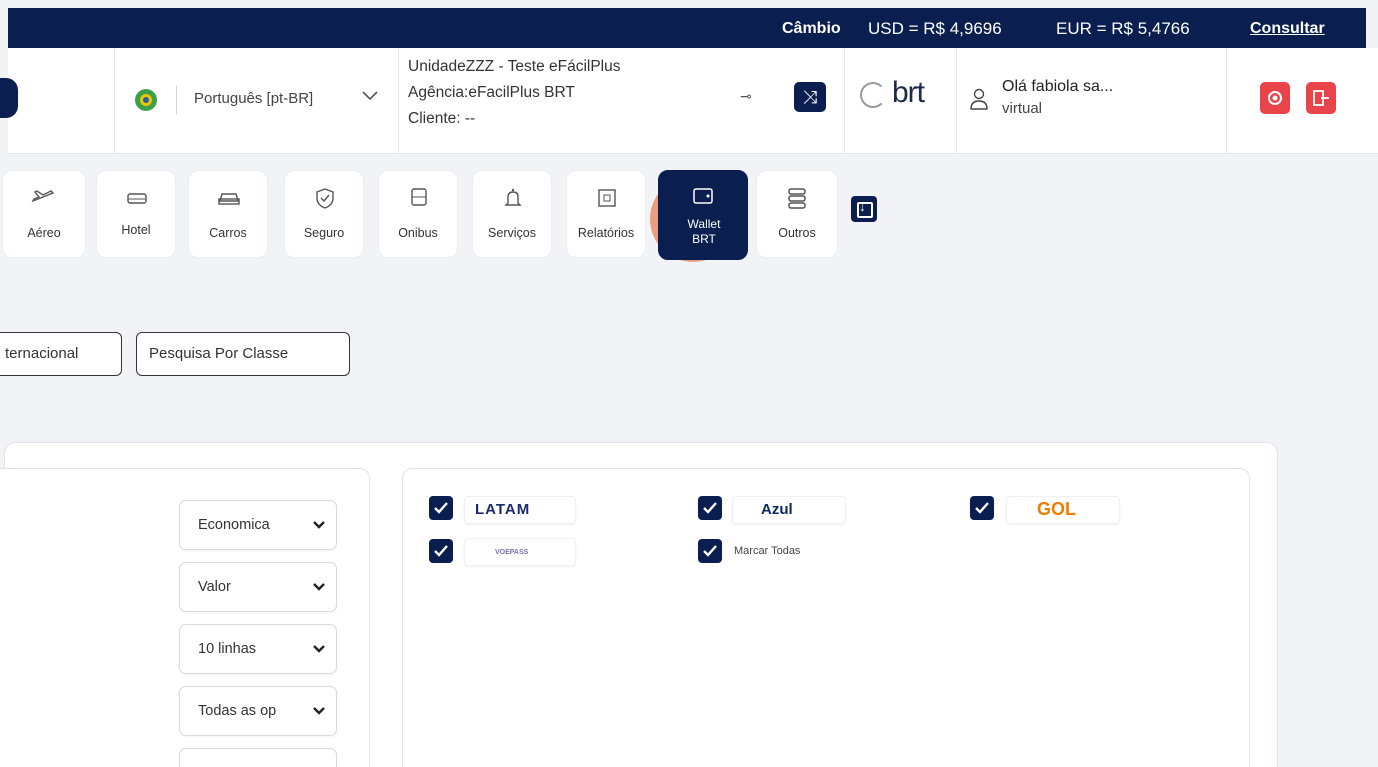 This screenshot has width=1378, height=767. What do you see at coordinates (606, 214) in the screenshot?
I see `module-relatorios: Relatórios` at bounding box center [606, 214].